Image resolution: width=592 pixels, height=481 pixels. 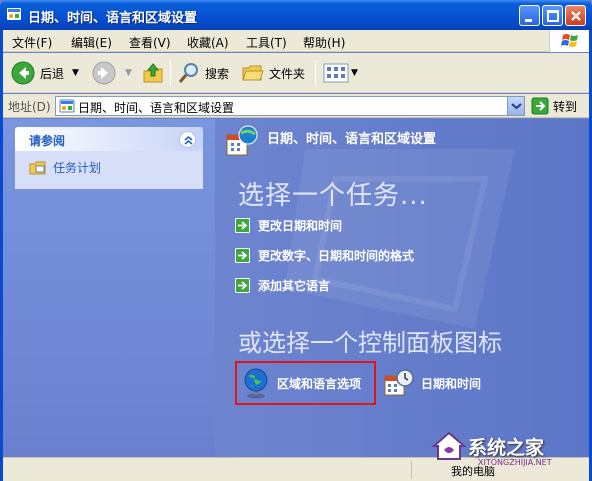 What do you see at coordinates (128, 73) in the screenshot?
I see `forward-dropdown-icon: ▼` at bounding box center [128, 73].